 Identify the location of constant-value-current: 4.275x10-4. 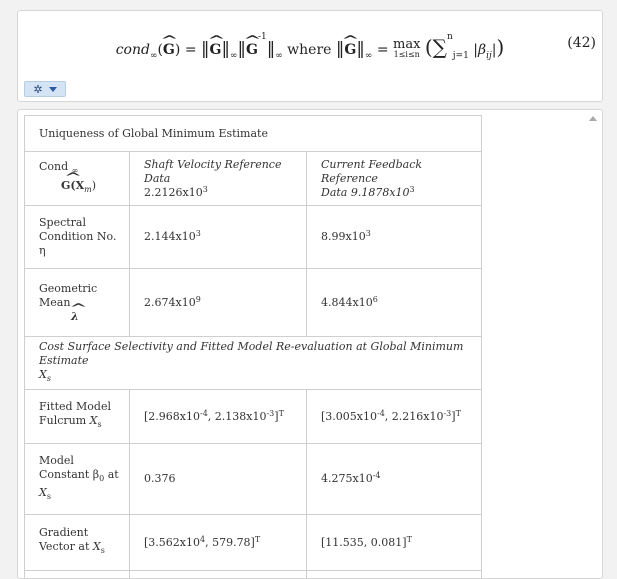
(394, 479).